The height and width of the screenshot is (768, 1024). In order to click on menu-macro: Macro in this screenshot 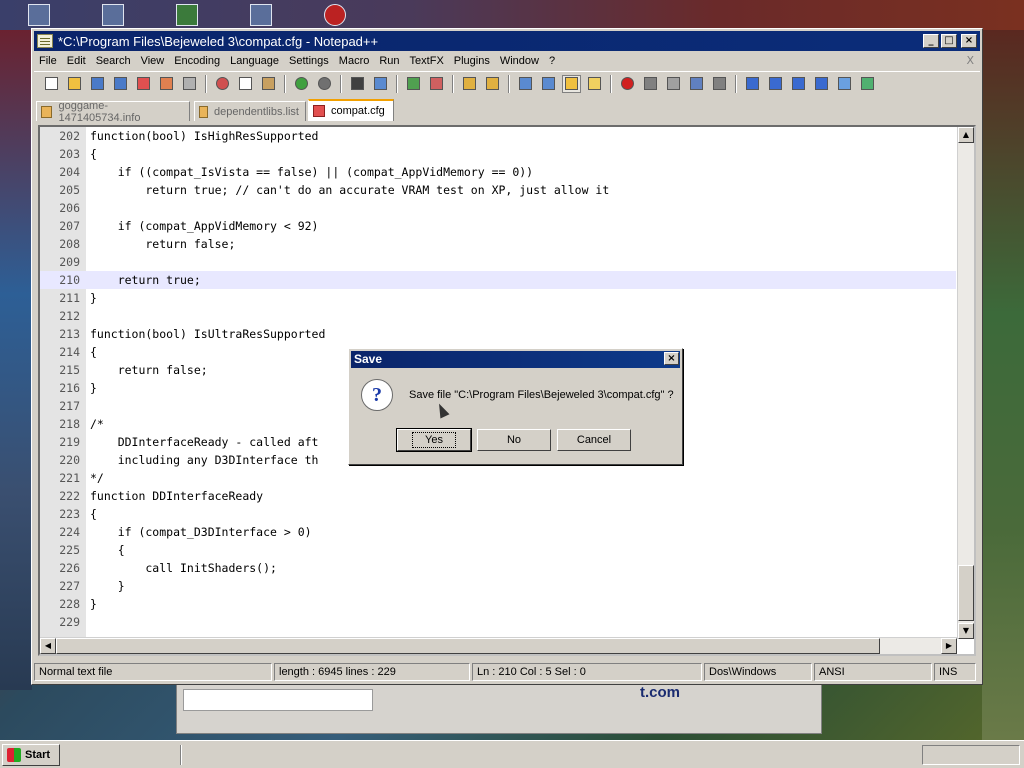, I will do `click(354, 61)`.